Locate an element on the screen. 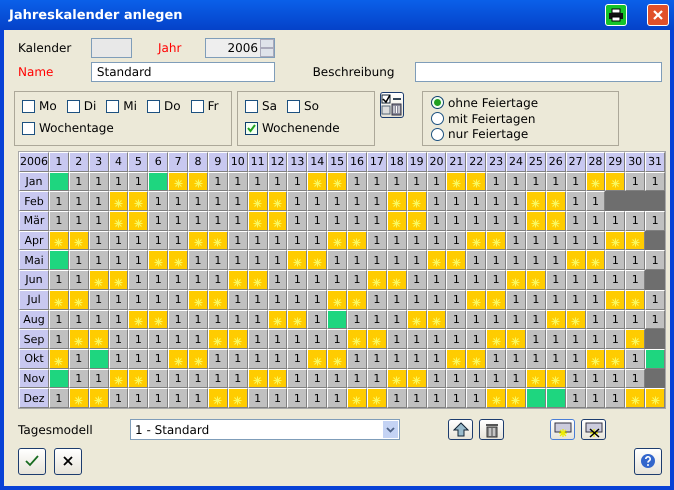 This screenshot has height=490, width=674. close-button is located at coordinates (658, 15).